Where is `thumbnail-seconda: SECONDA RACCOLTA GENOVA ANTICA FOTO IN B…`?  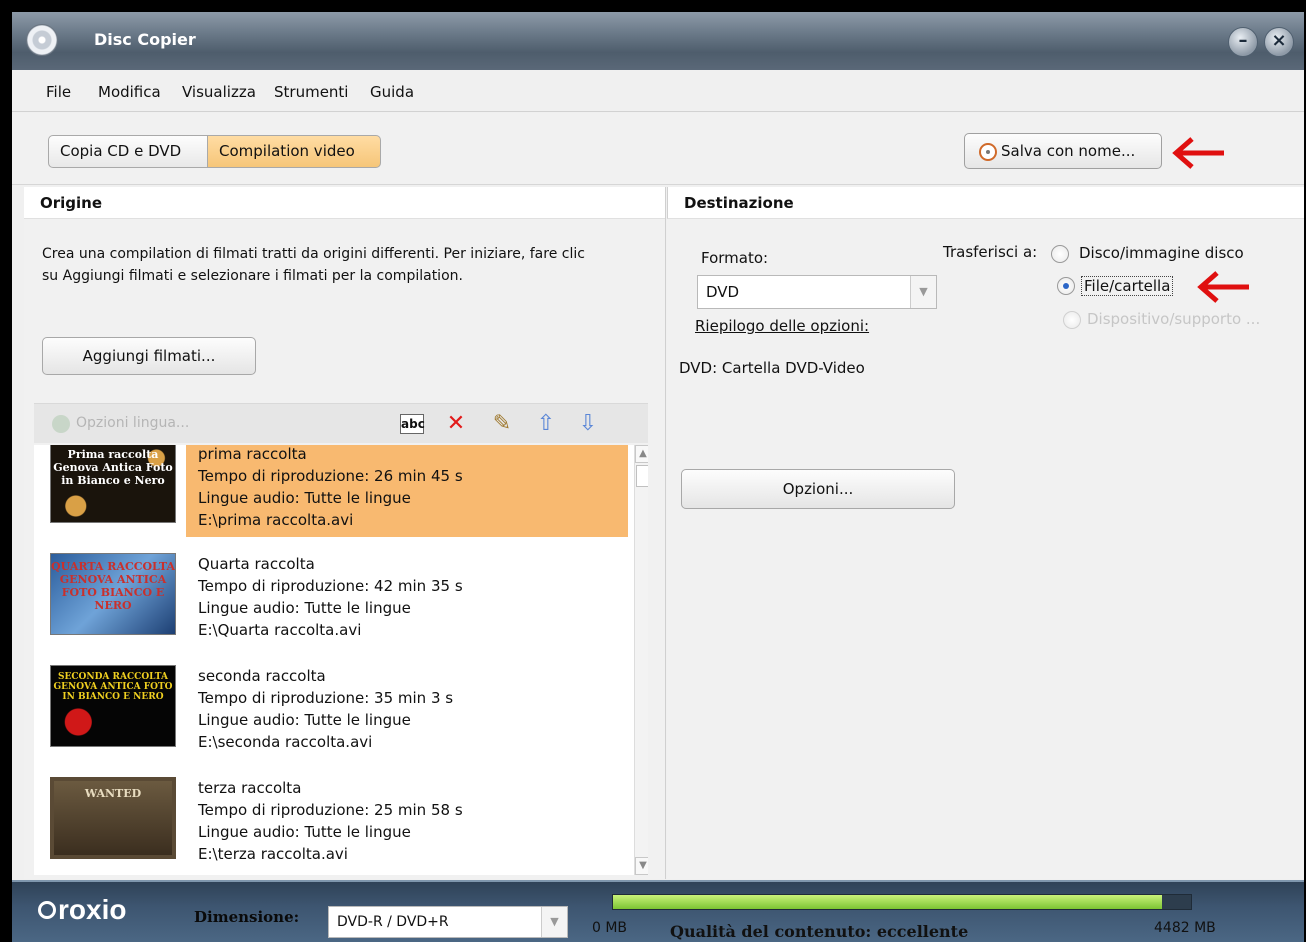
thumbnail-seconda: SECONDA RACCOLTA GENOVA ANTICA FOTO IN B… is located at coordinates (113, 706).